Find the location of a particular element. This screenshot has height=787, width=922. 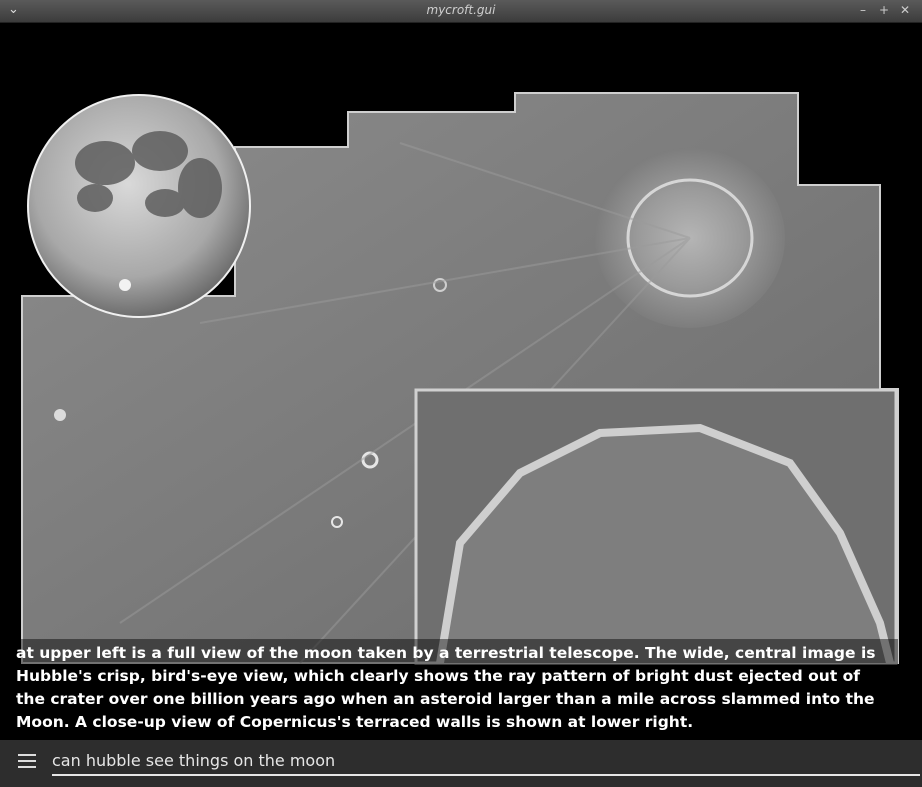

bottom-bar: can hubble see things on the moon is located at coordinates (461, 763).